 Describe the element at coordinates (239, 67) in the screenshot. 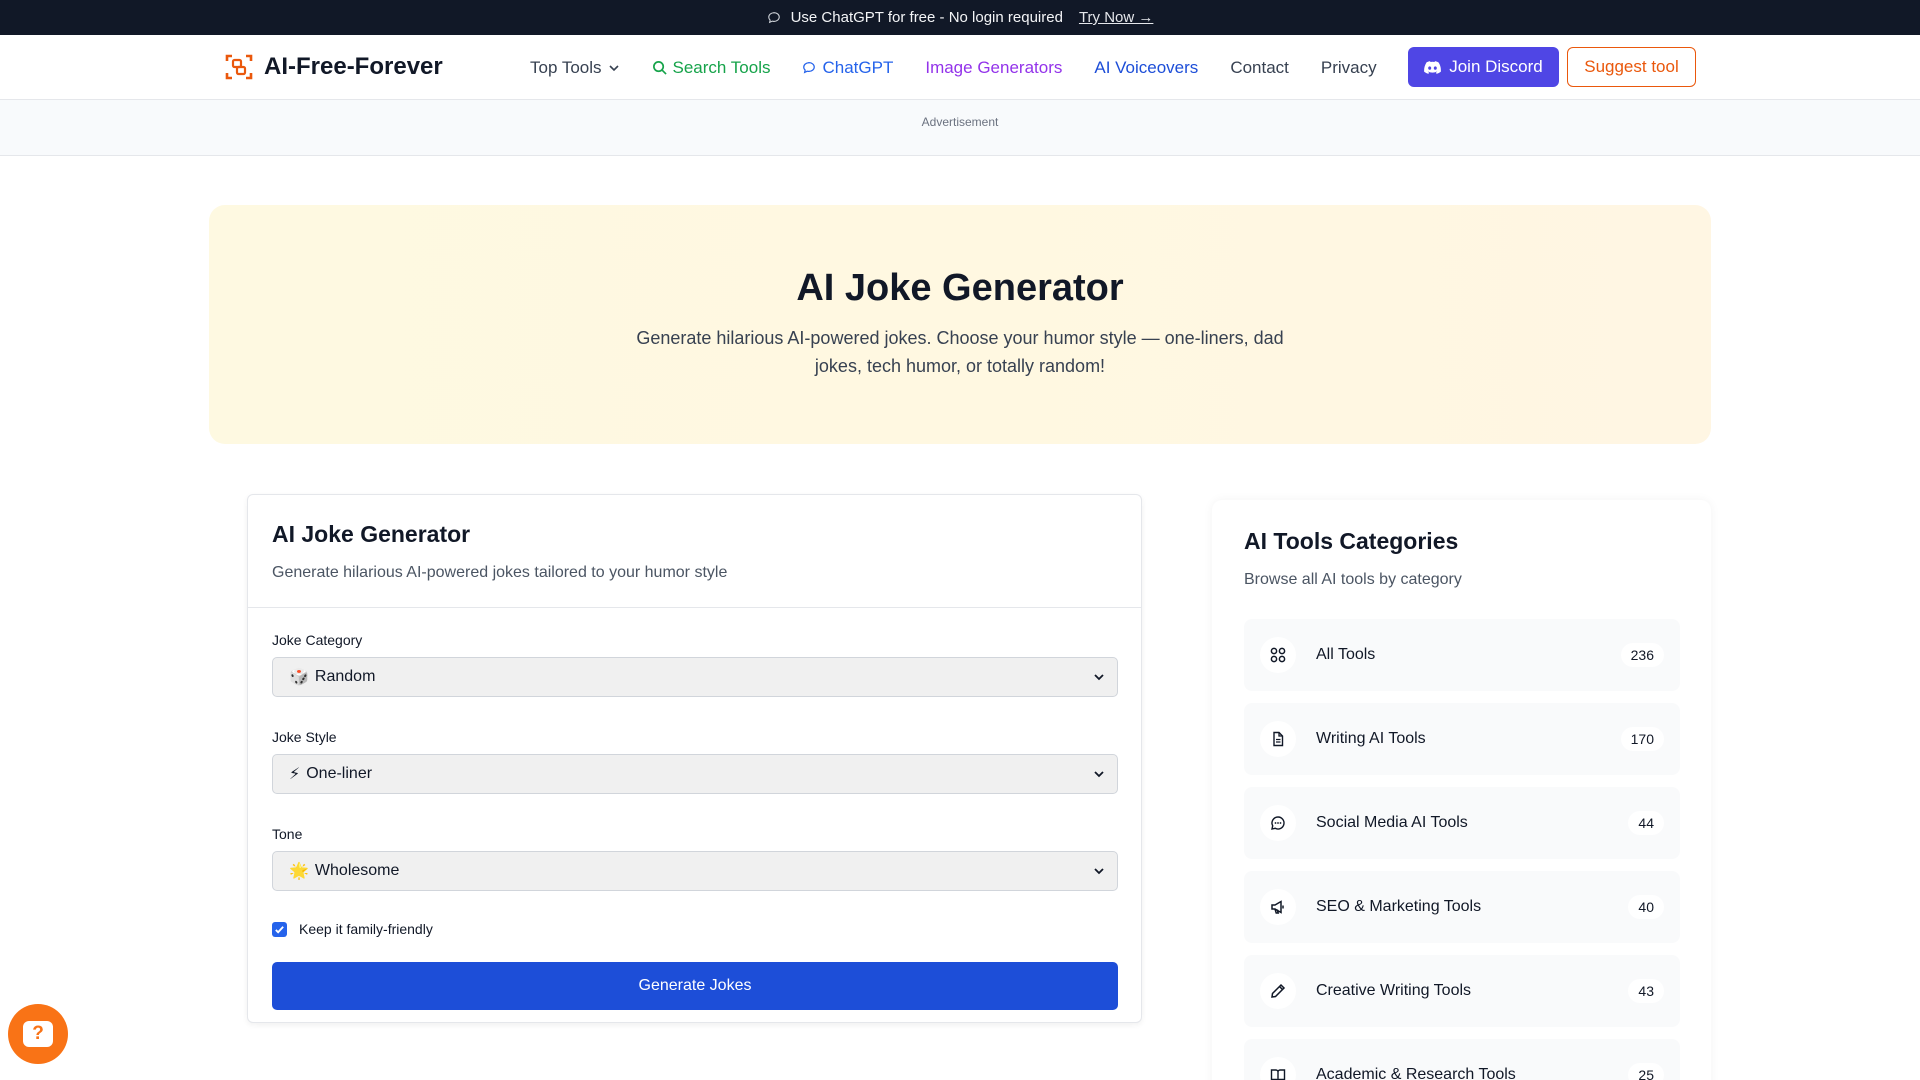

I see `logo-icon` at that location.